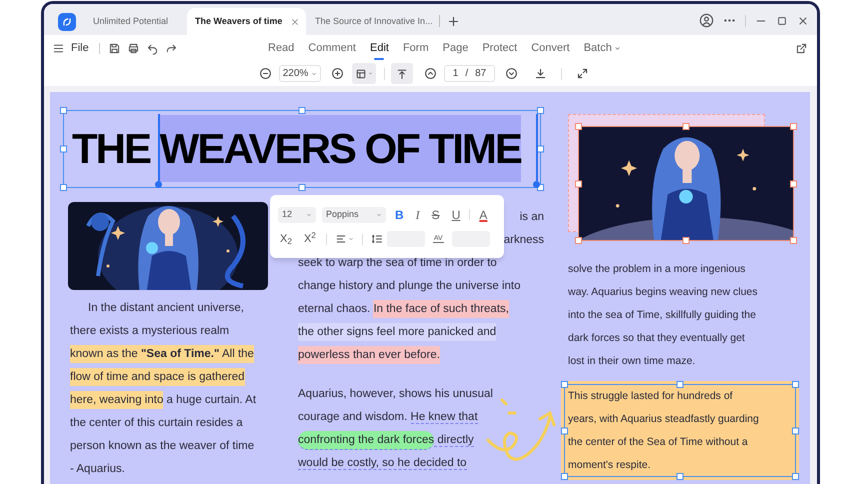 The width and height of the screenshot is (860, 484). What do you see at coordinates (456, 215) in the screenshot?
I see `underline-button: U` at bounding box center [456, 215].